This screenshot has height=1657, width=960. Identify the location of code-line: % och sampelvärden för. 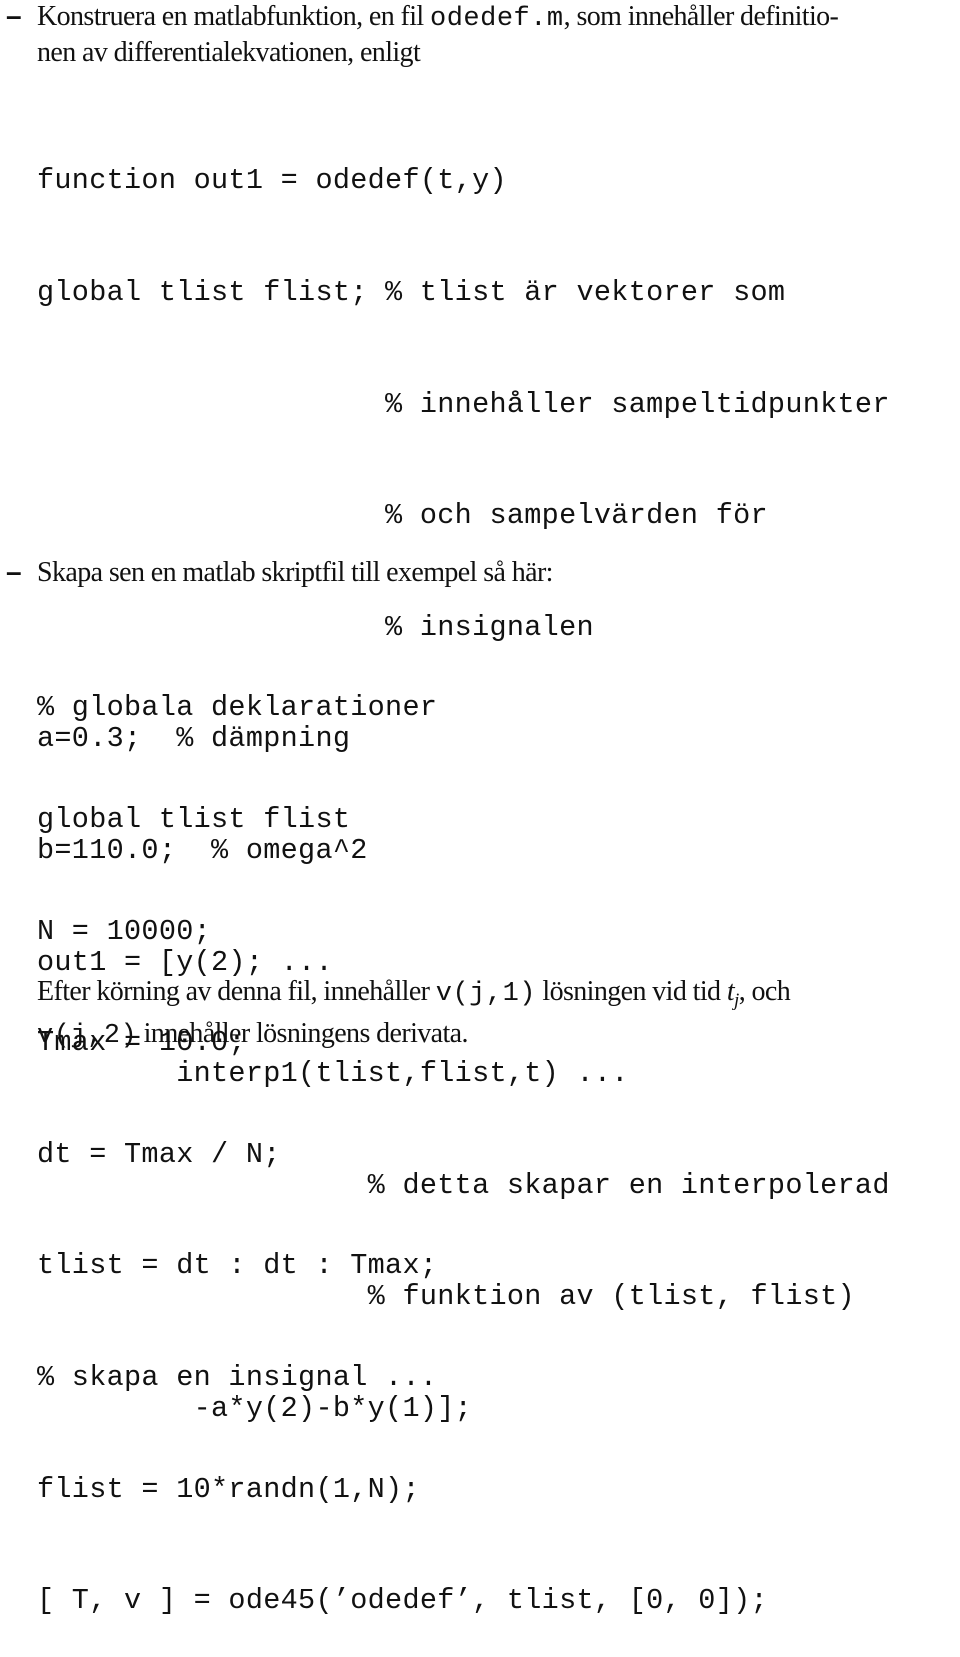
(402, 516).